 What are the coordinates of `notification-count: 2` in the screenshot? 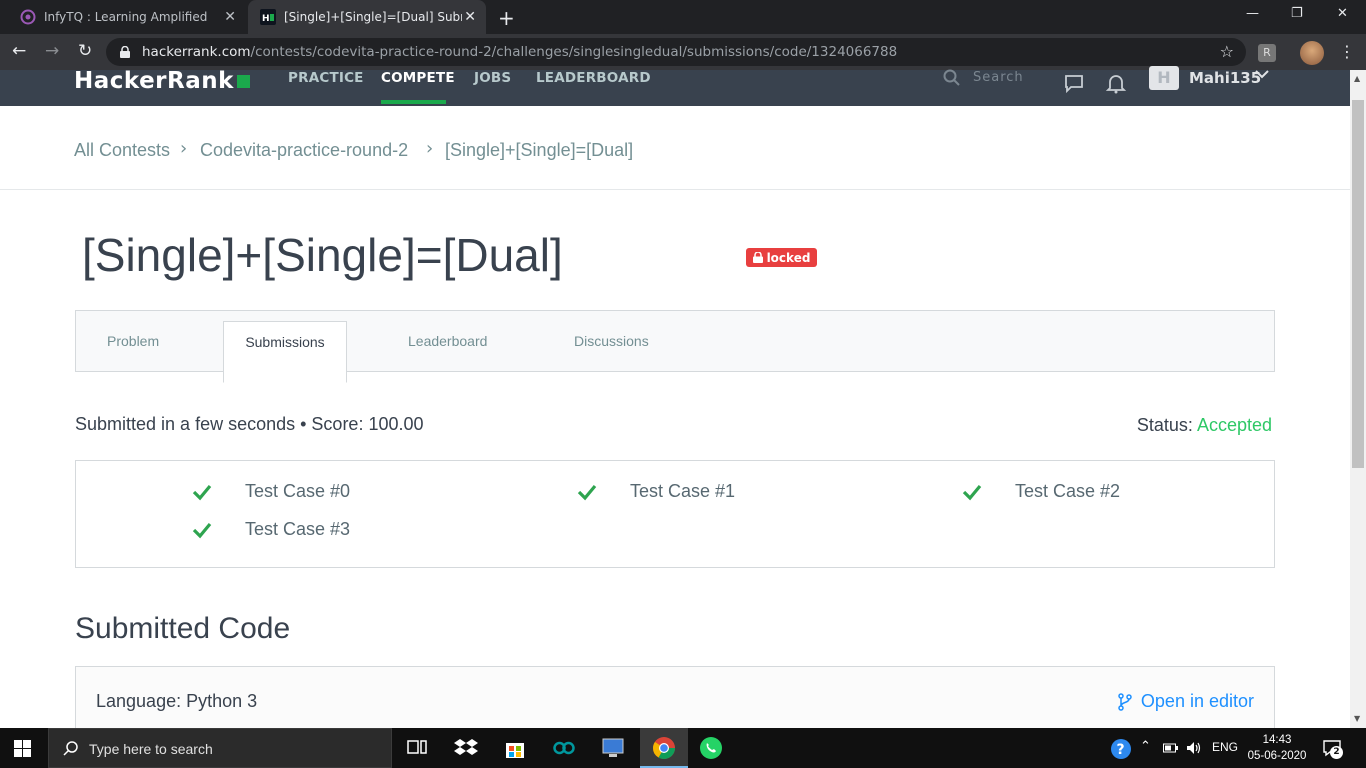 It's located at (1336, 752).